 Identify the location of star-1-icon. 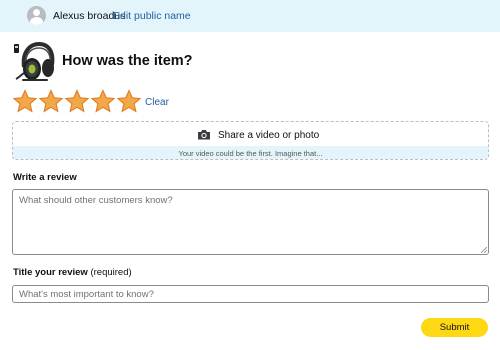
(25, 101).